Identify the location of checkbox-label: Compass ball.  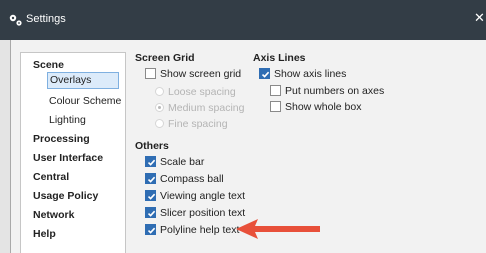
(192, 179).